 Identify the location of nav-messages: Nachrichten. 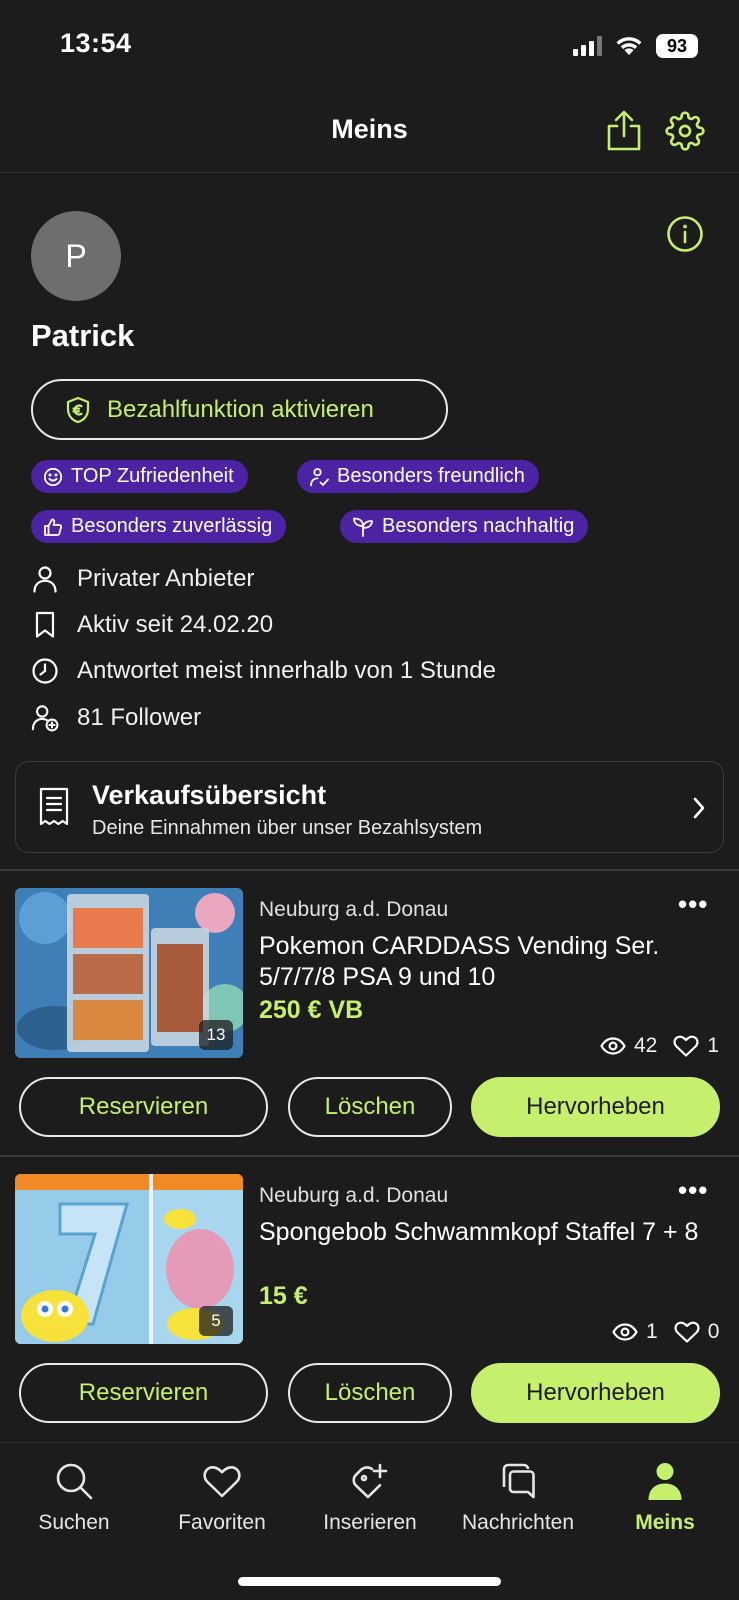
(518, 1498).